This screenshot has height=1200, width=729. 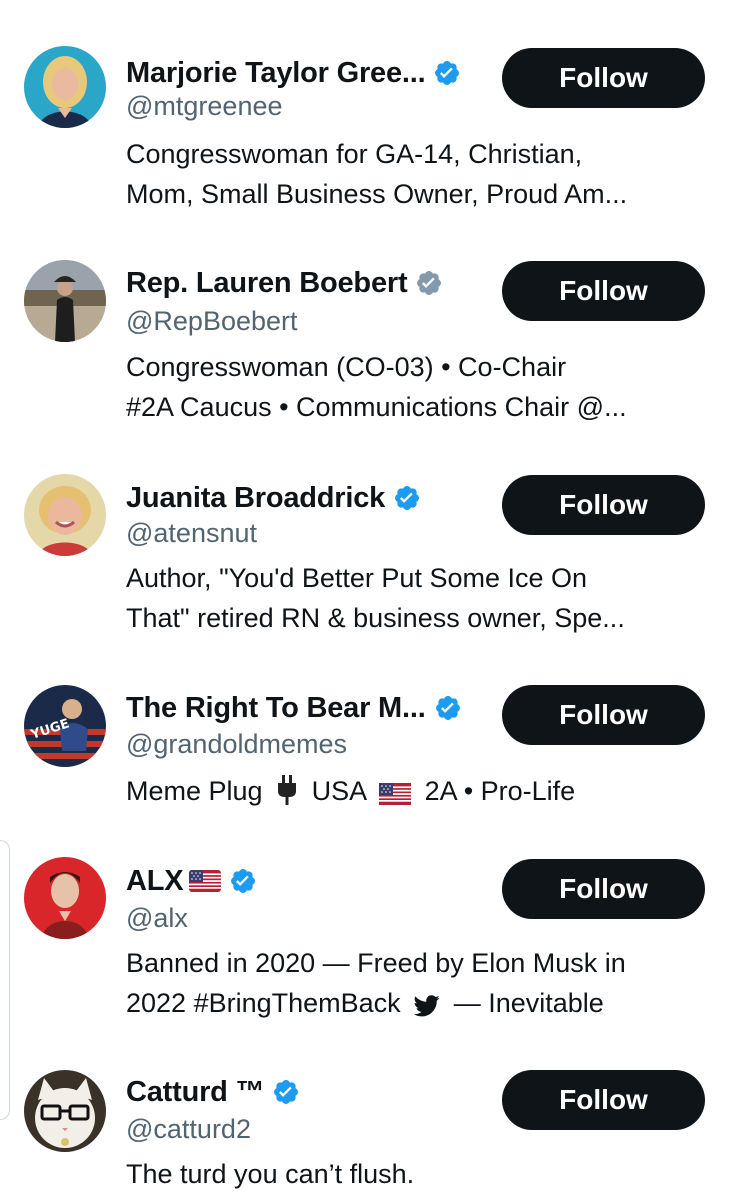 I want to click on handle: @grandoldmemes, so click(x=237, y=744).